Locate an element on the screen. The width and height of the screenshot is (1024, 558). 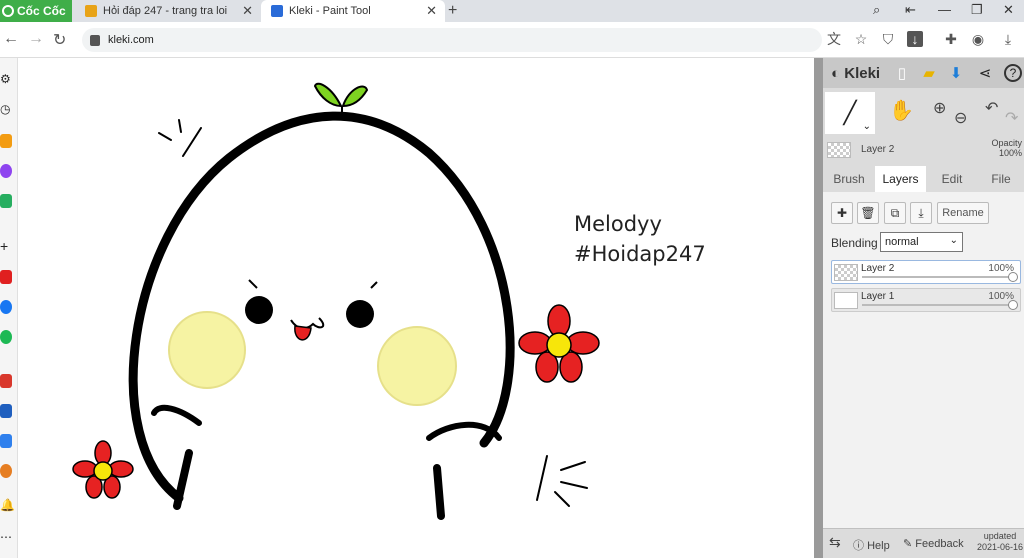
updated-label: updated is located at coordinates (1000, 536).